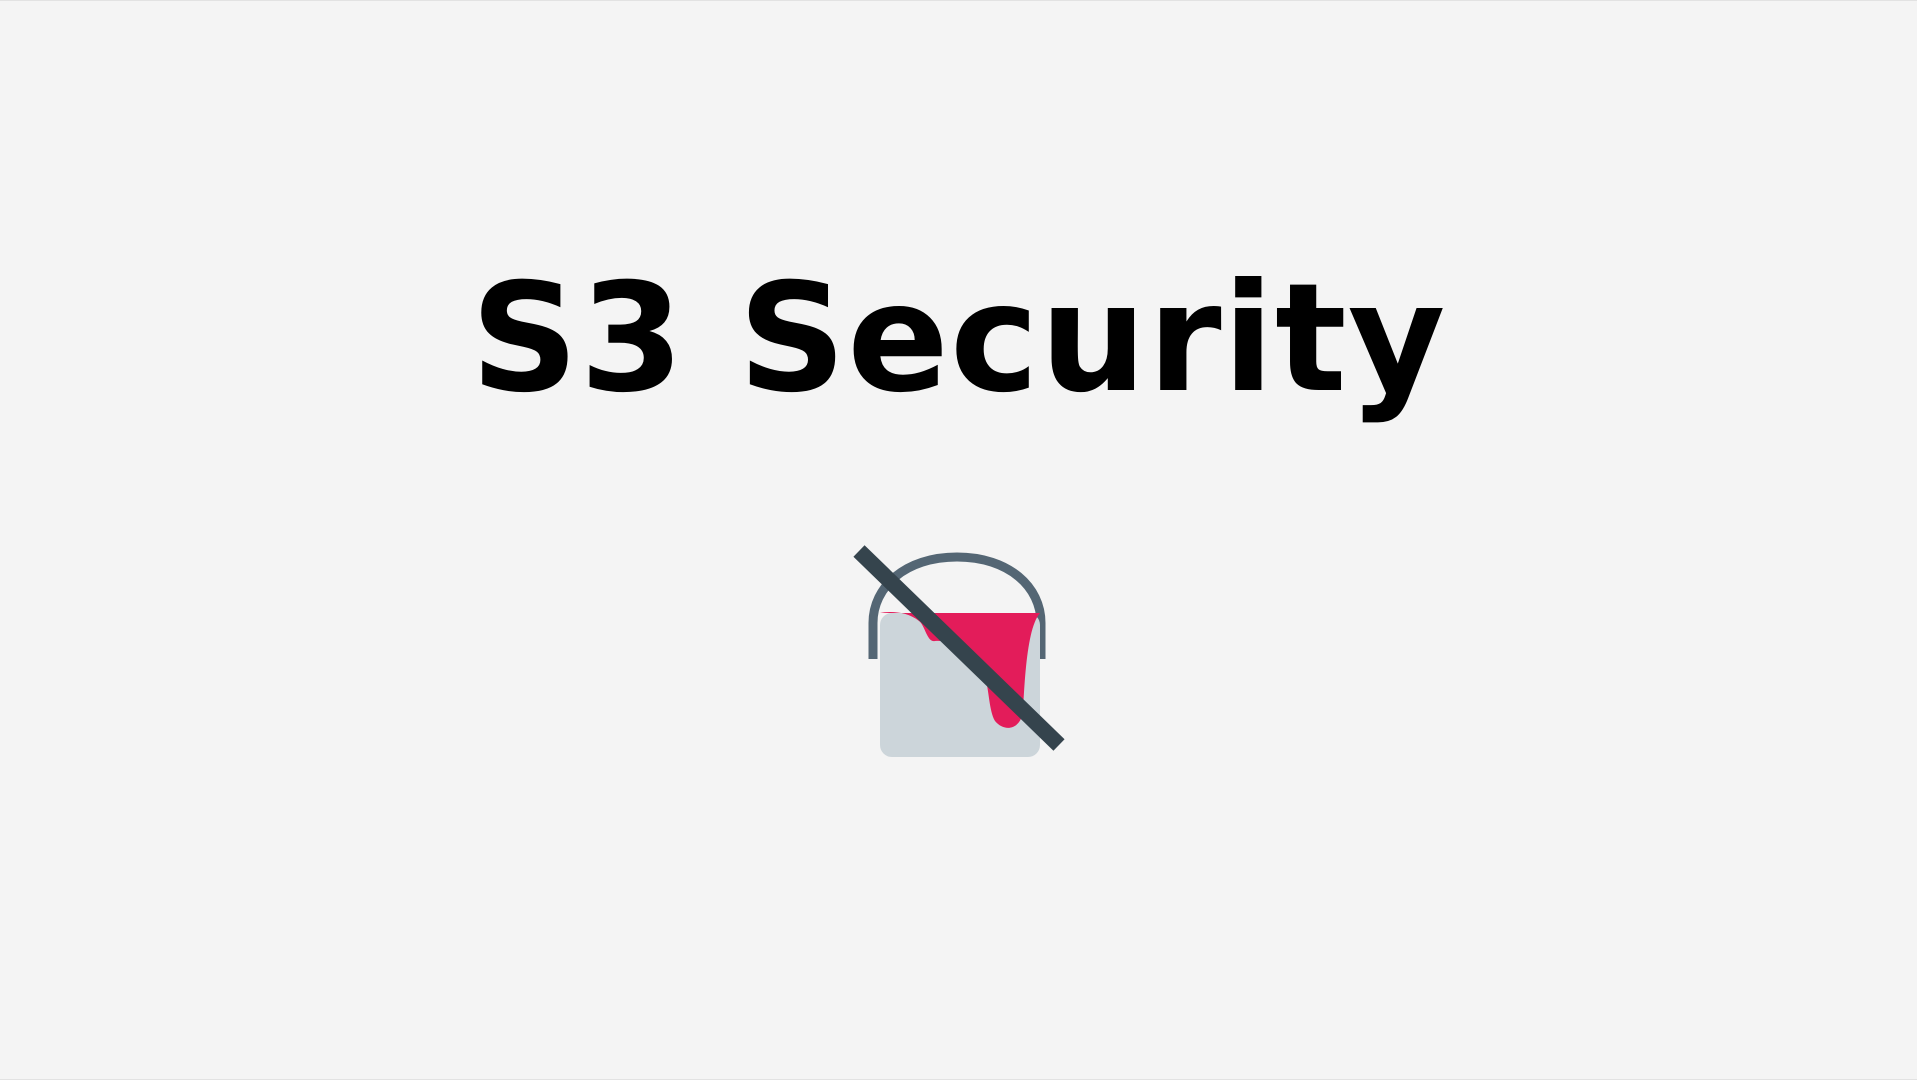 This screenshot has width=1917, height=1080. What do you see at coordinates (959, 651) in the screenshot?
I see `no-paint-bucket-icon` at bounding box center [959, 651].